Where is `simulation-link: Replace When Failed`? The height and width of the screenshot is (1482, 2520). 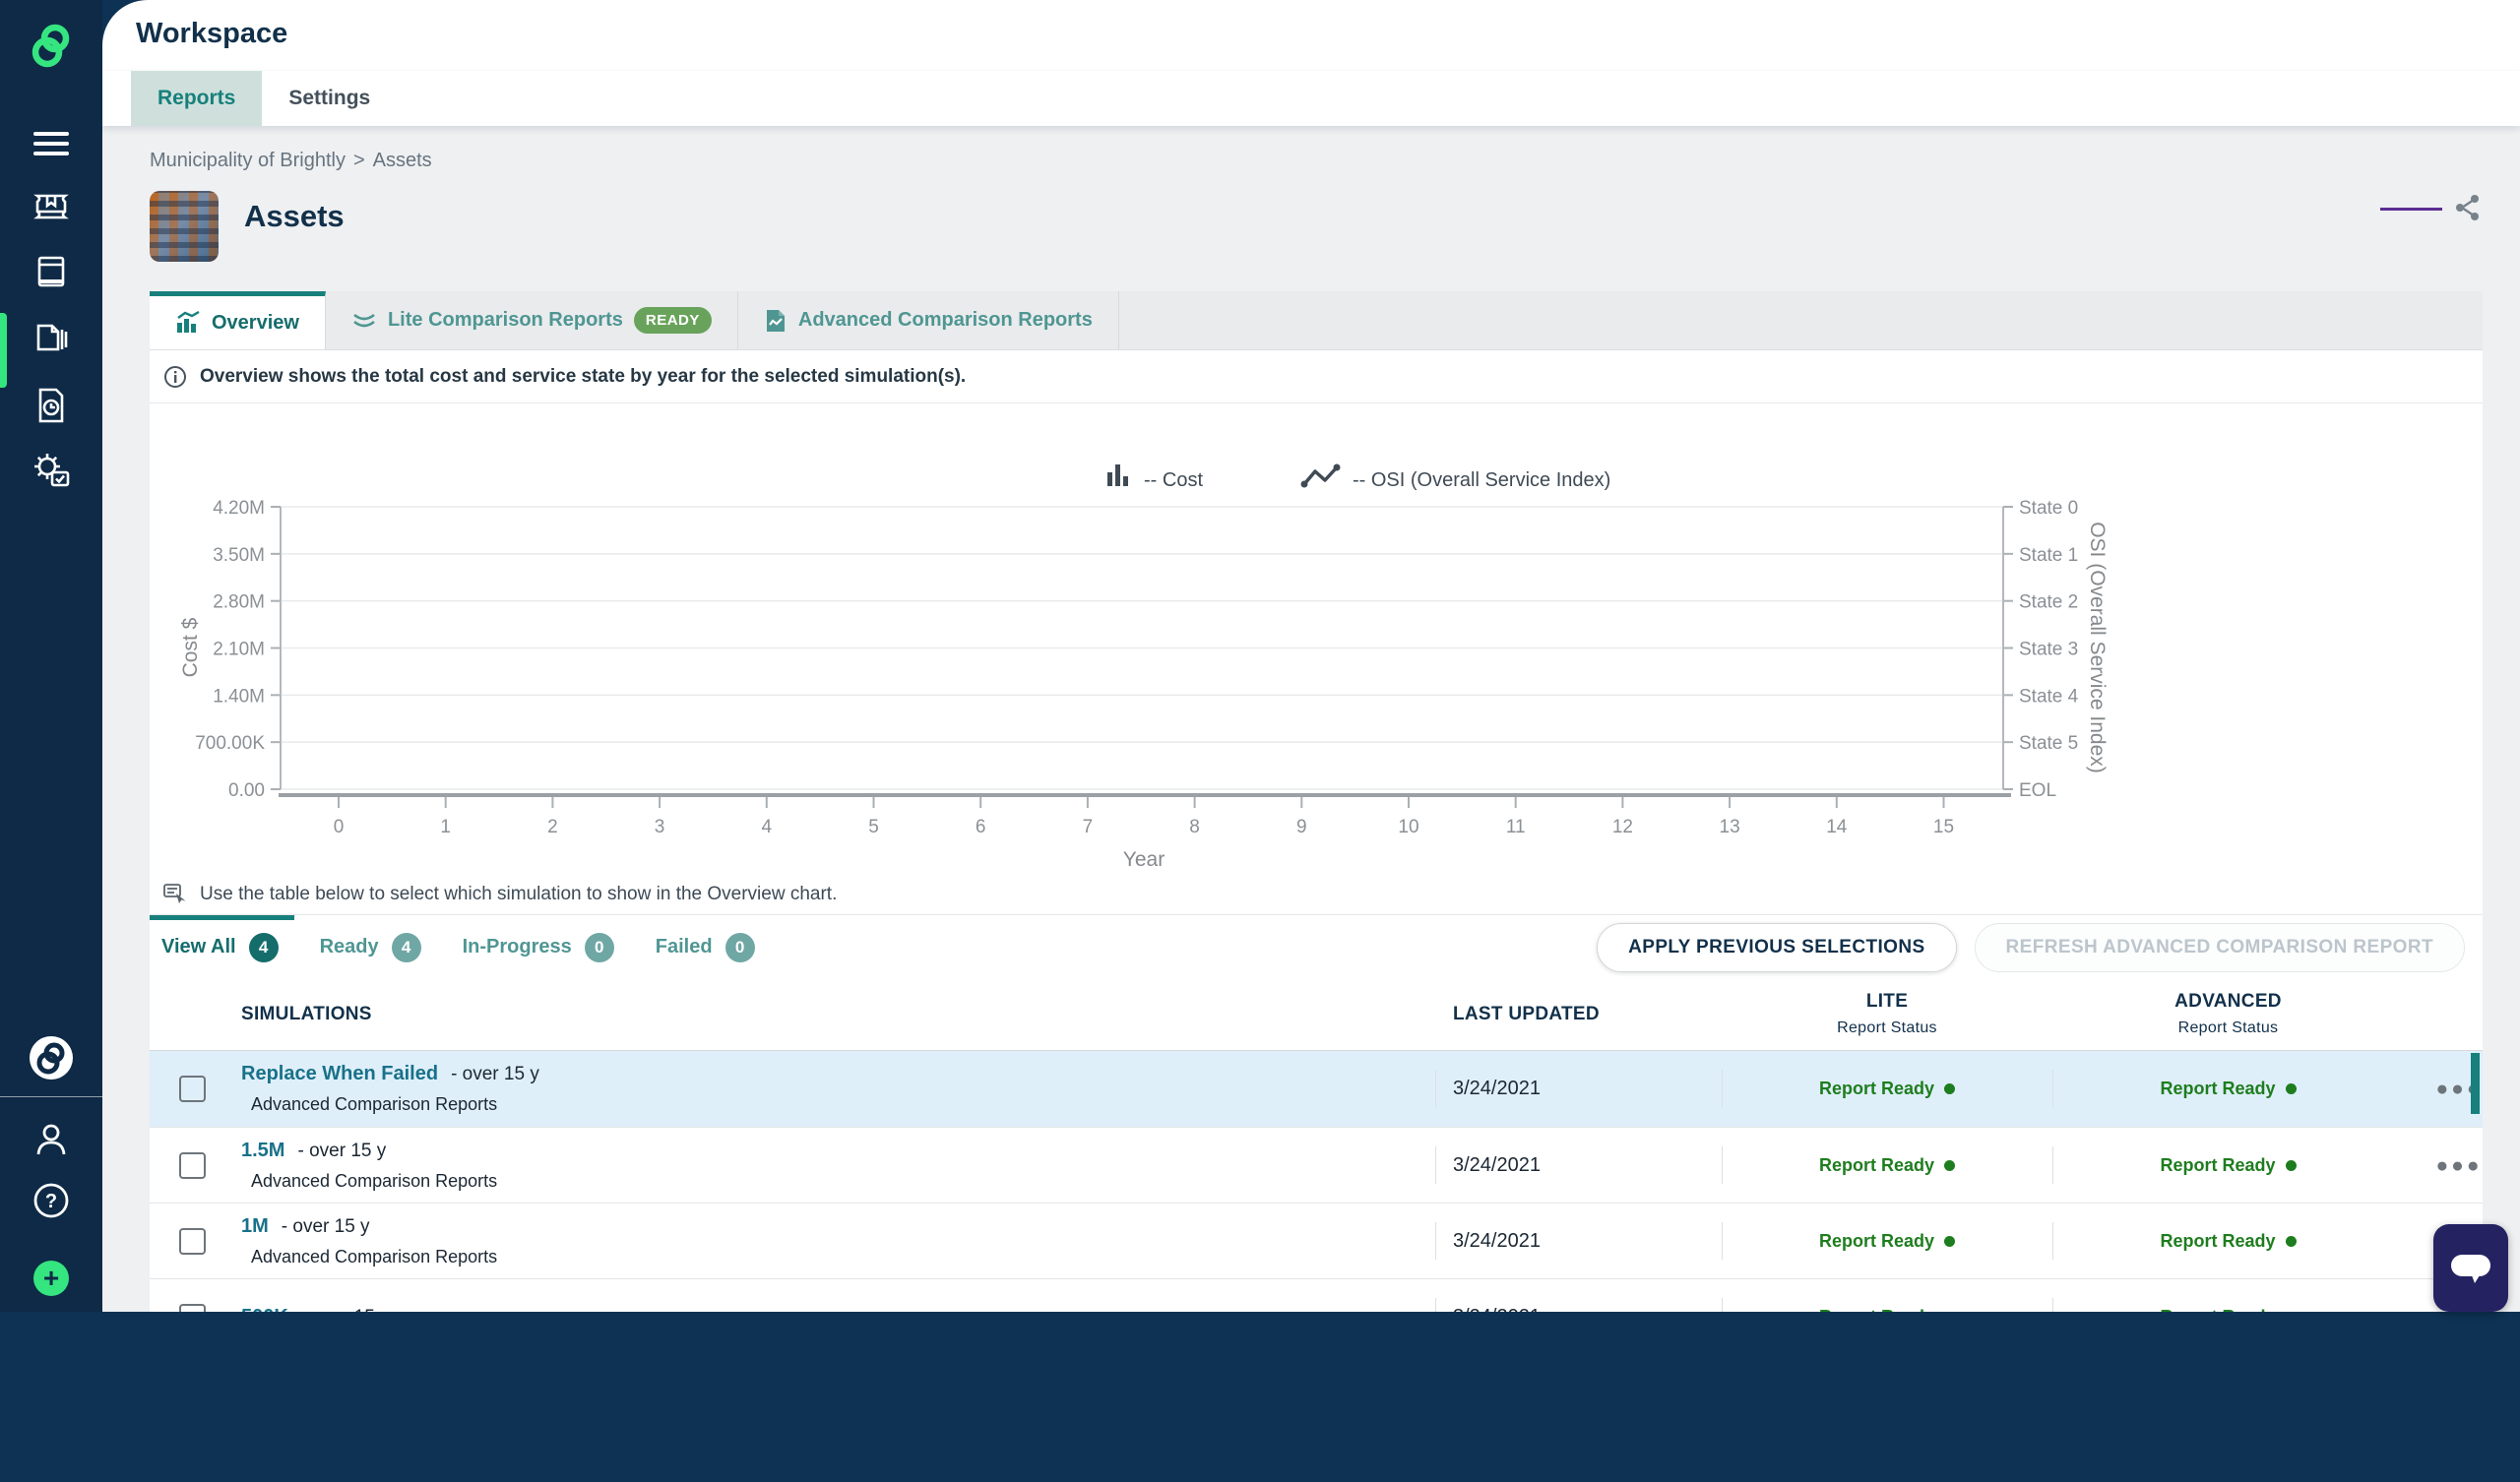 simulation-link: Replace When Failed is located at coordinates (339, 1073).